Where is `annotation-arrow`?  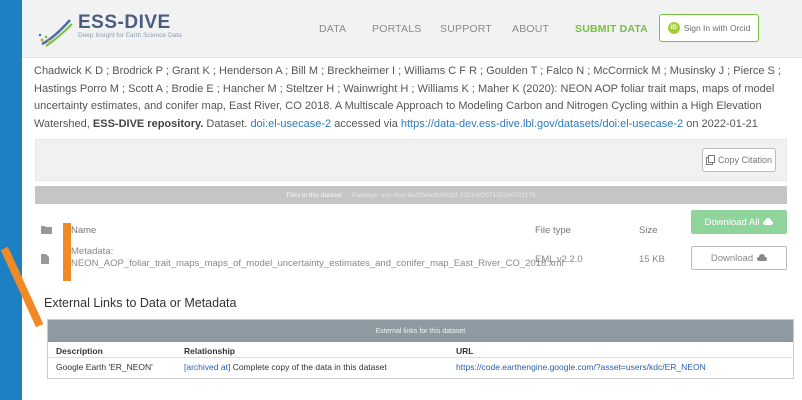 annotation-arrow is located at coordinates (22, 287).